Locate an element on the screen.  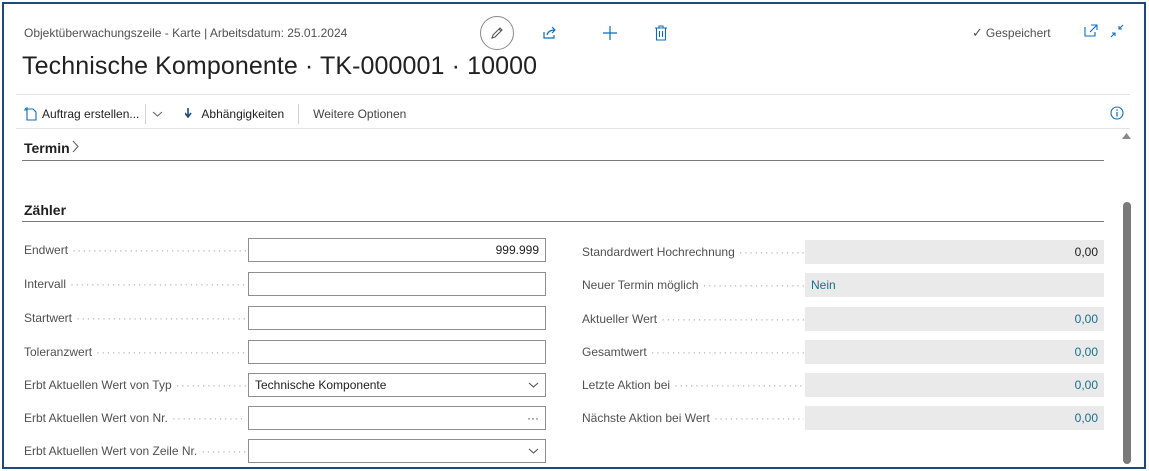
field-label: Toleranzwert is located at coordinates (58, 352).